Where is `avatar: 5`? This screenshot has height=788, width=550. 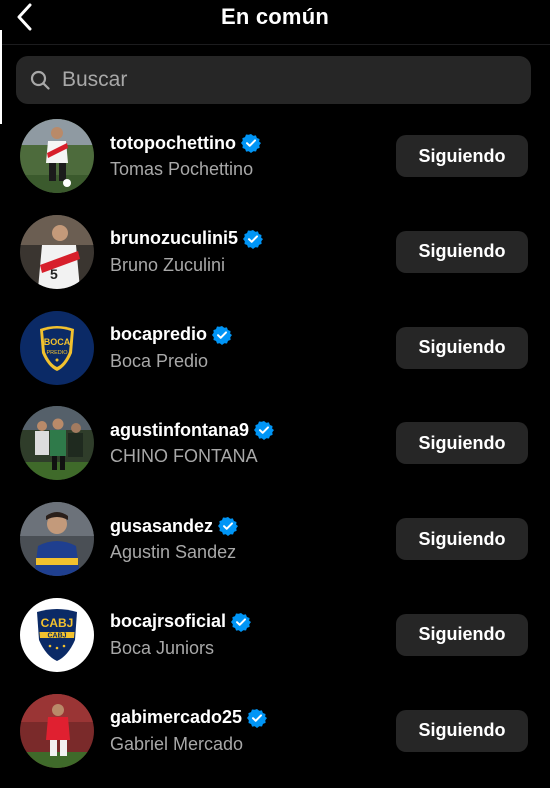
avatar: 5 is located at coordinates (57, 251).